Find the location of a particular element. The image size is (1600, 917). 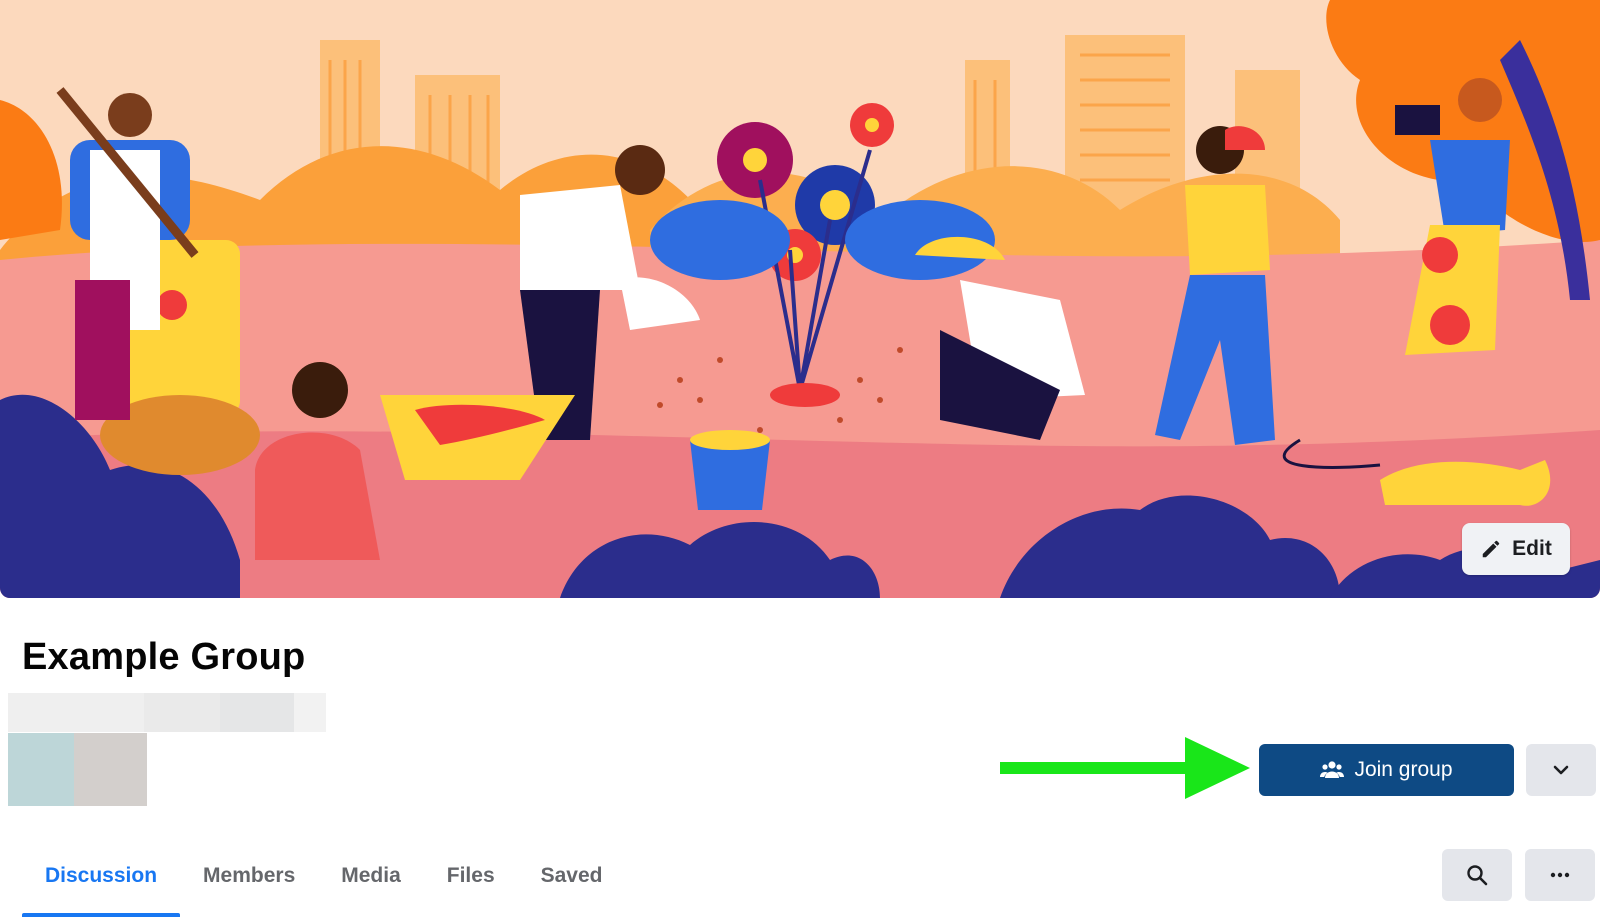

join-options-dropdown-button is located at coordinates (1561, 770).